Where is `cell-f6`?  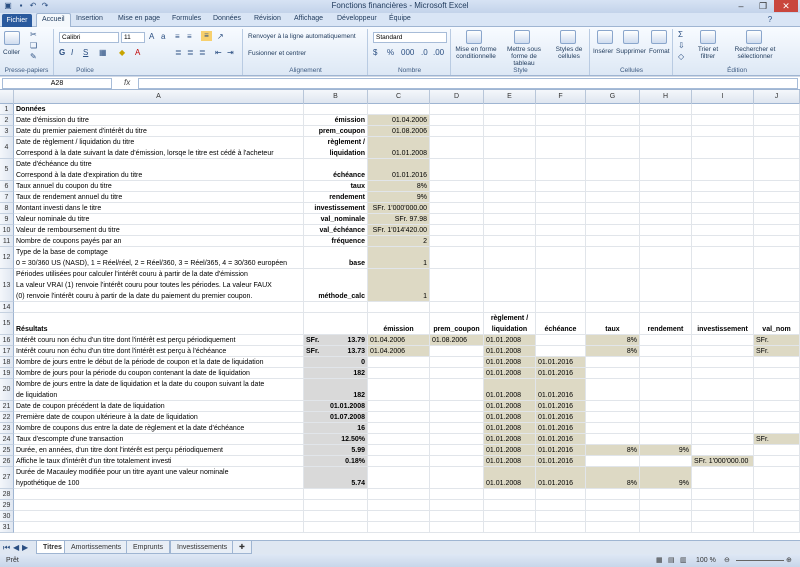
cell-f6 is located at coordinates (561, 186).